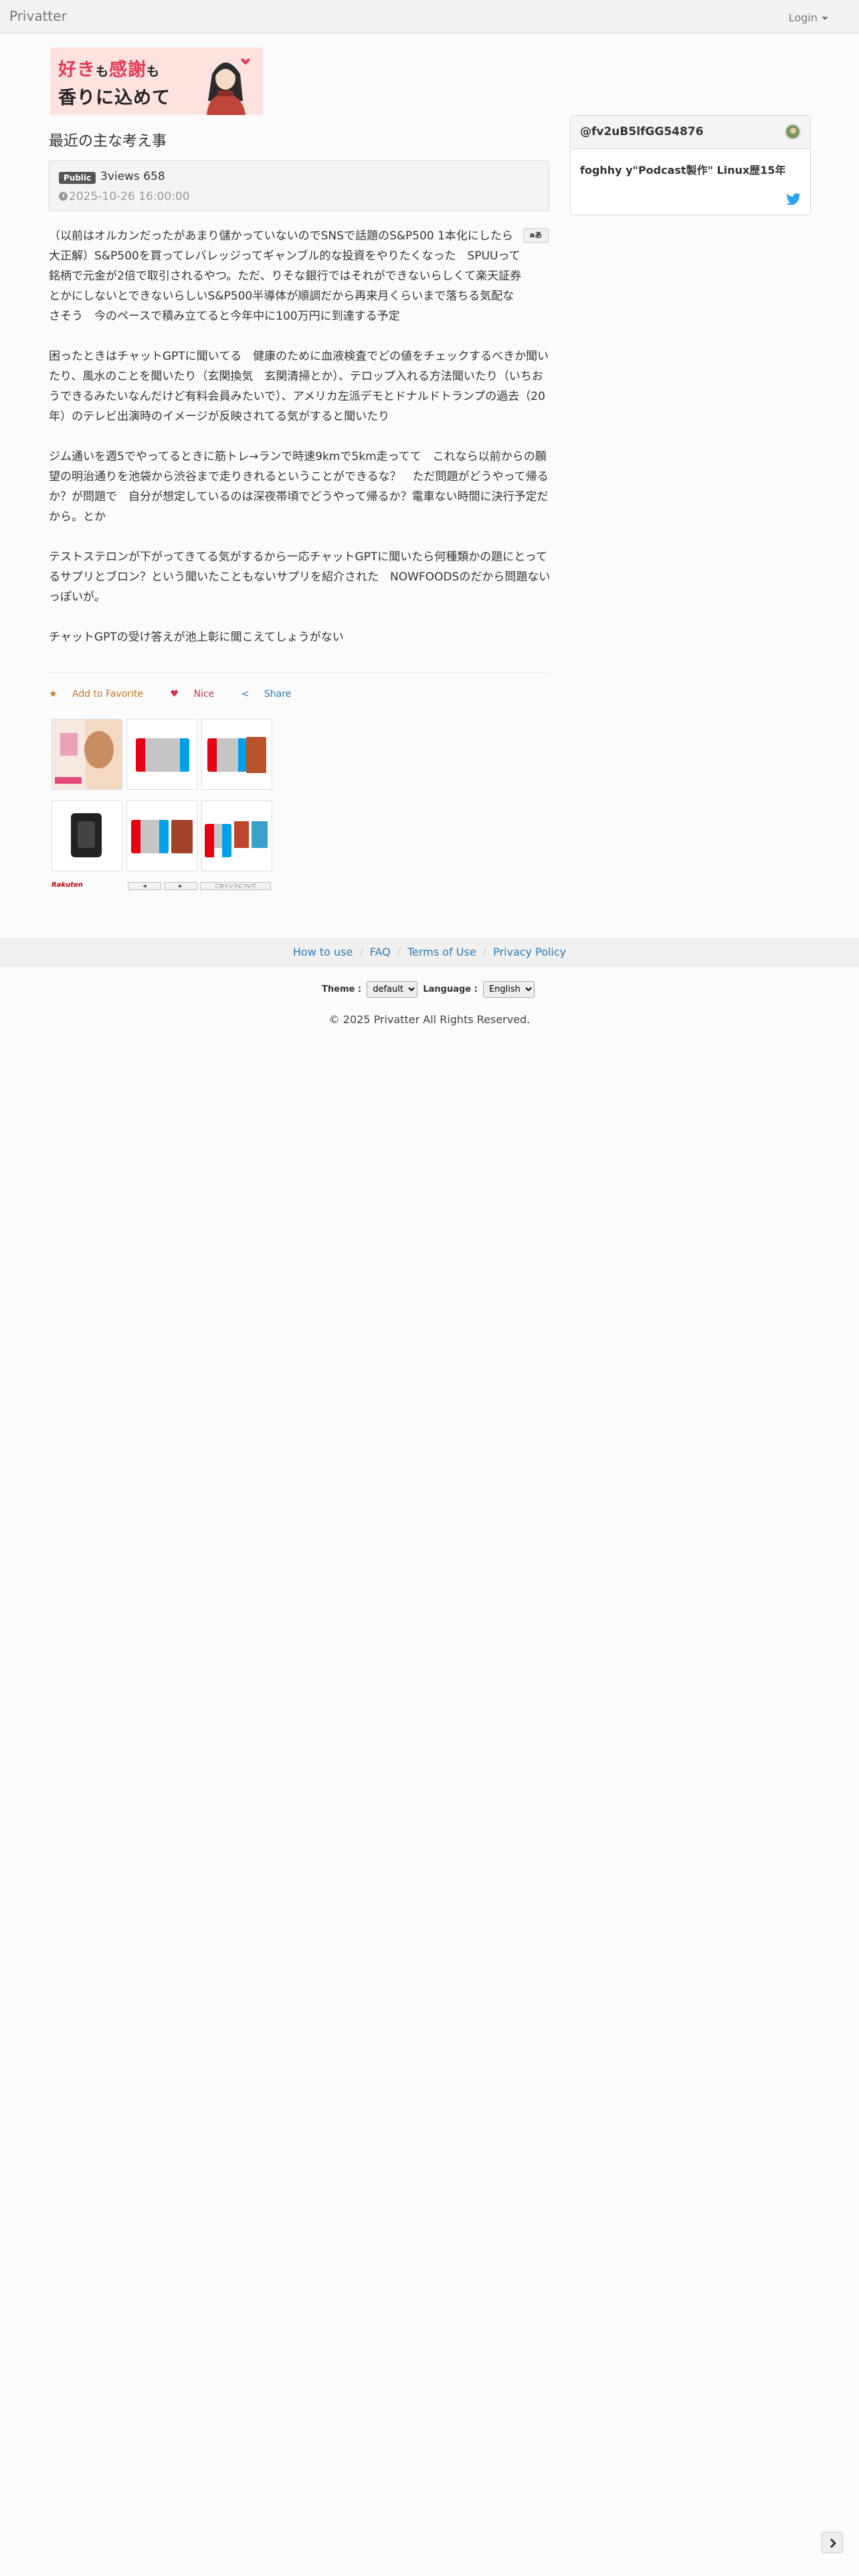 This screenshot has width=859, height=2576. Describe the element at coordinates (450, 989) in the screenshot. I see `language-label: Language :` at that location.